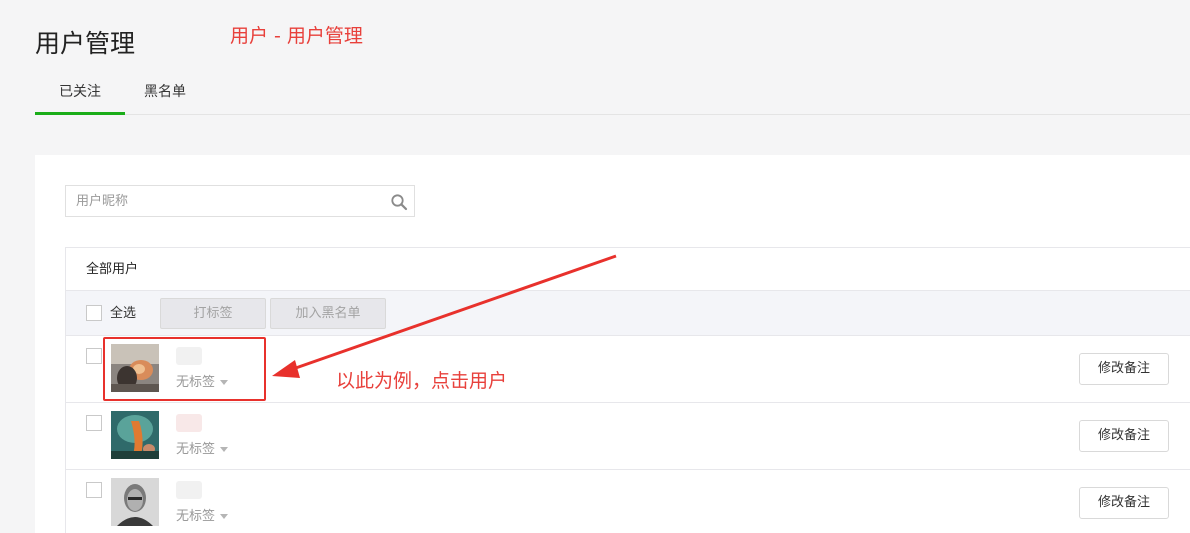  What do you see at coordinates (296, 36) in the screenshot?
I see `annotation-breadcrumb: 用户 - 用户管理` at bounding box center [296, 36].